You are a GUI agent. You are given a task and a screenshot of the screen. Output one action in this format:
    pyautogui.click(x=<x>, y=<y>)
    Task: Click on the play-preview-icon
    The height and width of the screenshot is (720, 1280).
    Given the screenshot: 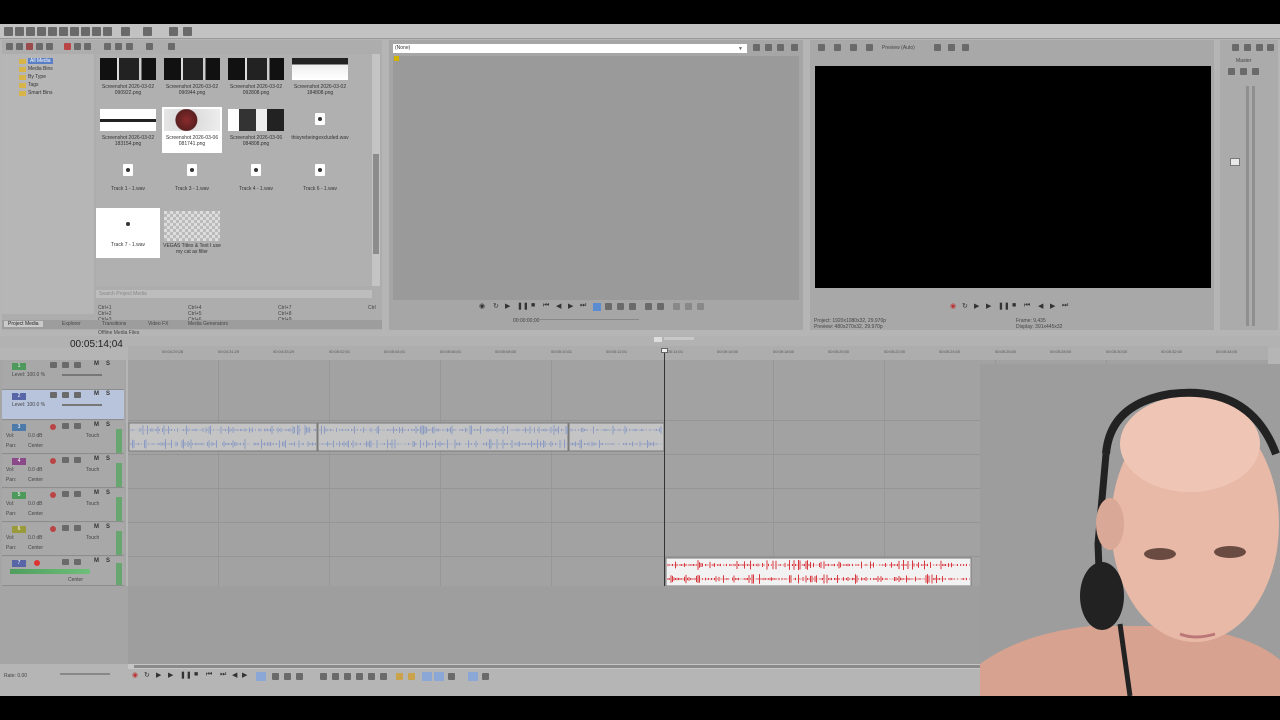 What is the action you would take?
    pyautogui.click(x=107, y=46)
    